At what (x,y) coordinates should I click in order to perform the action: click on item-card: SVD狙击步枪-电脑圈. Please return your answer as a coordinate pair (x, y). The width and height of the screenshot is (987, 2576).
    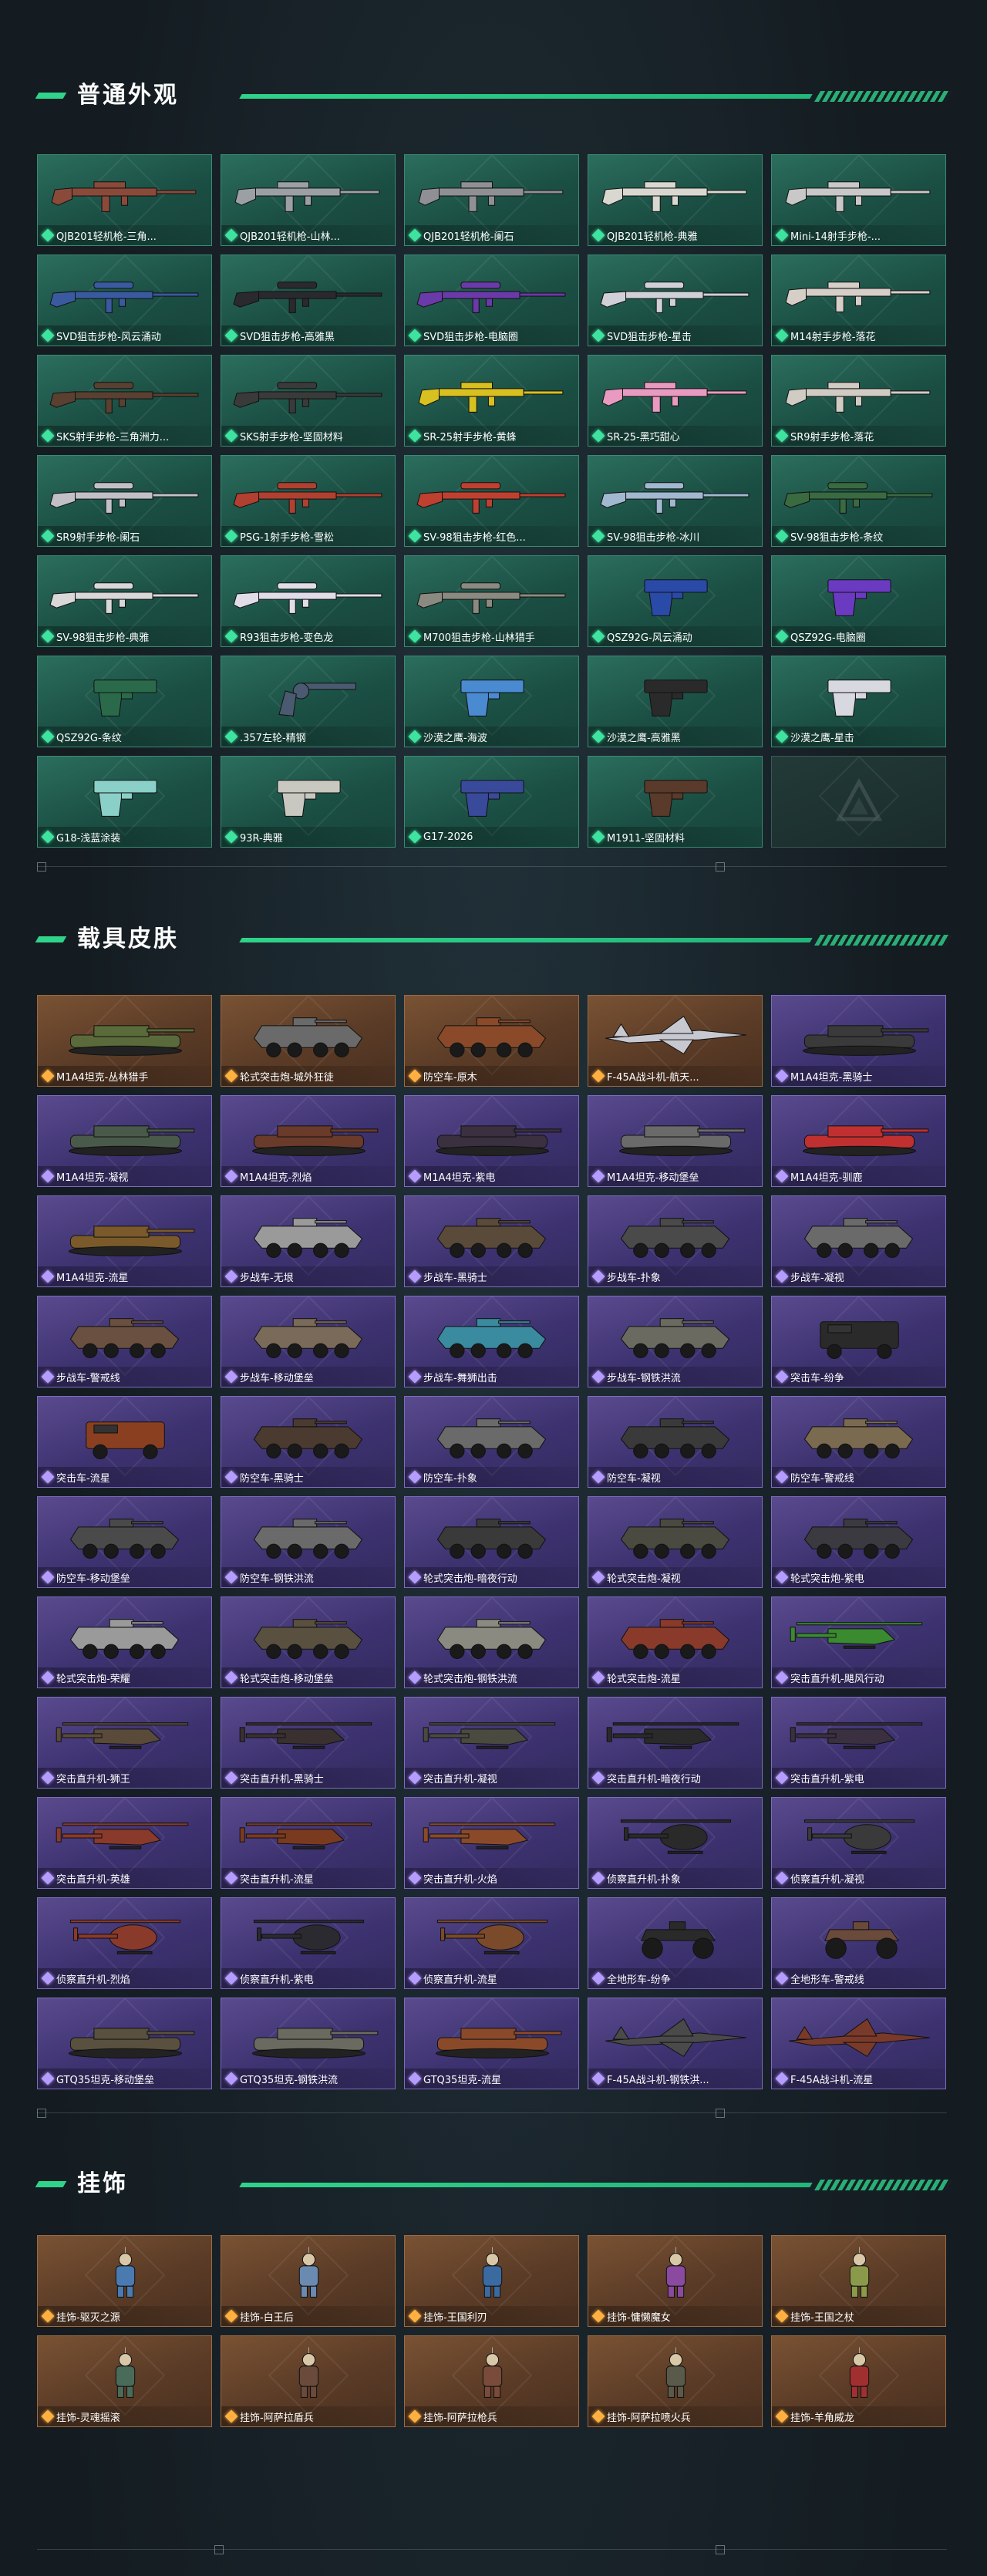
    Looking at the image, I should click on (491, 300).